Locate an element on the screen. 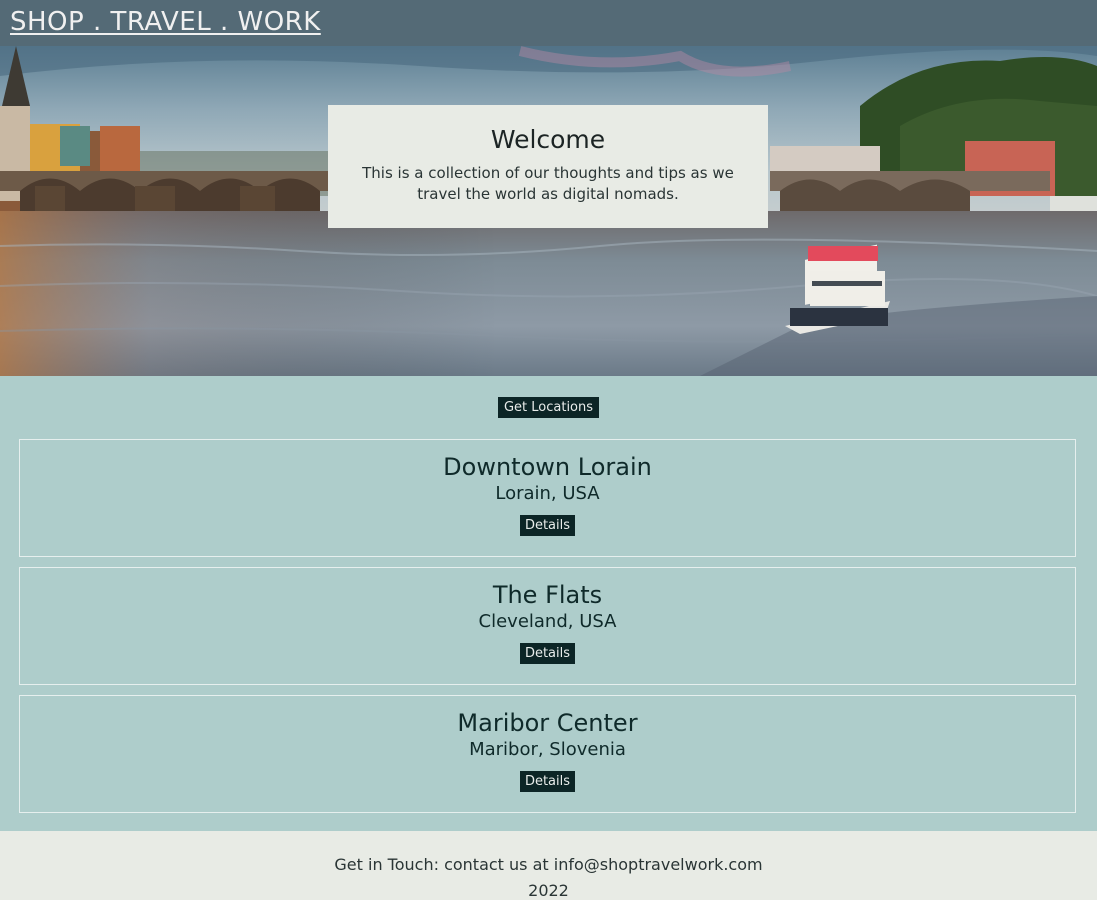 This screenshot has height=900, width=1097. site-title-link: SHOP . TRAVEL . WORK is located at coordinates (165, 22).